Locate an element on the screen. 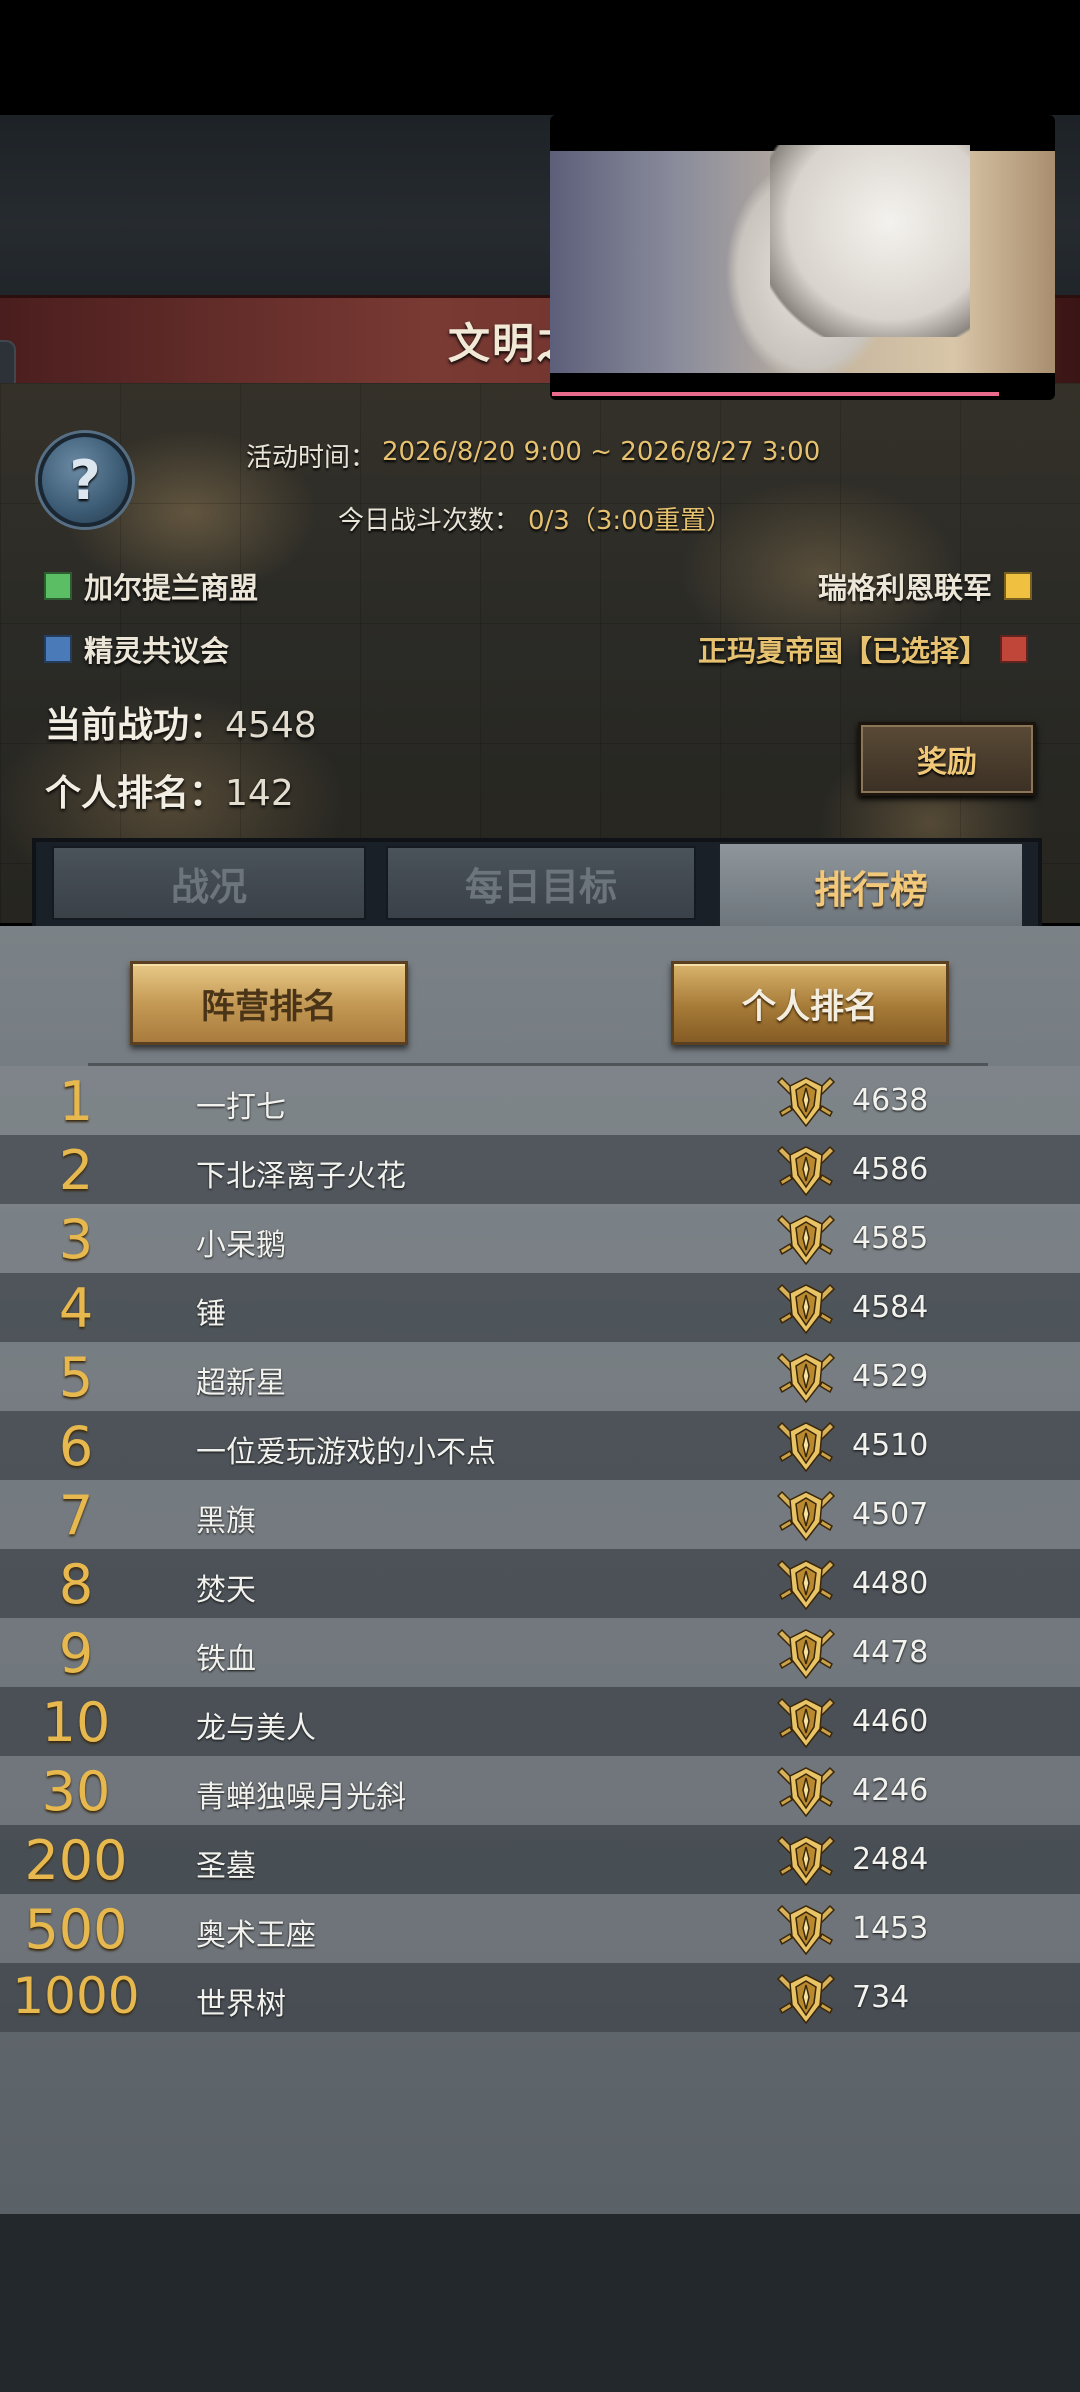  player-score: 4510 is located at coordinates (890, 1445).